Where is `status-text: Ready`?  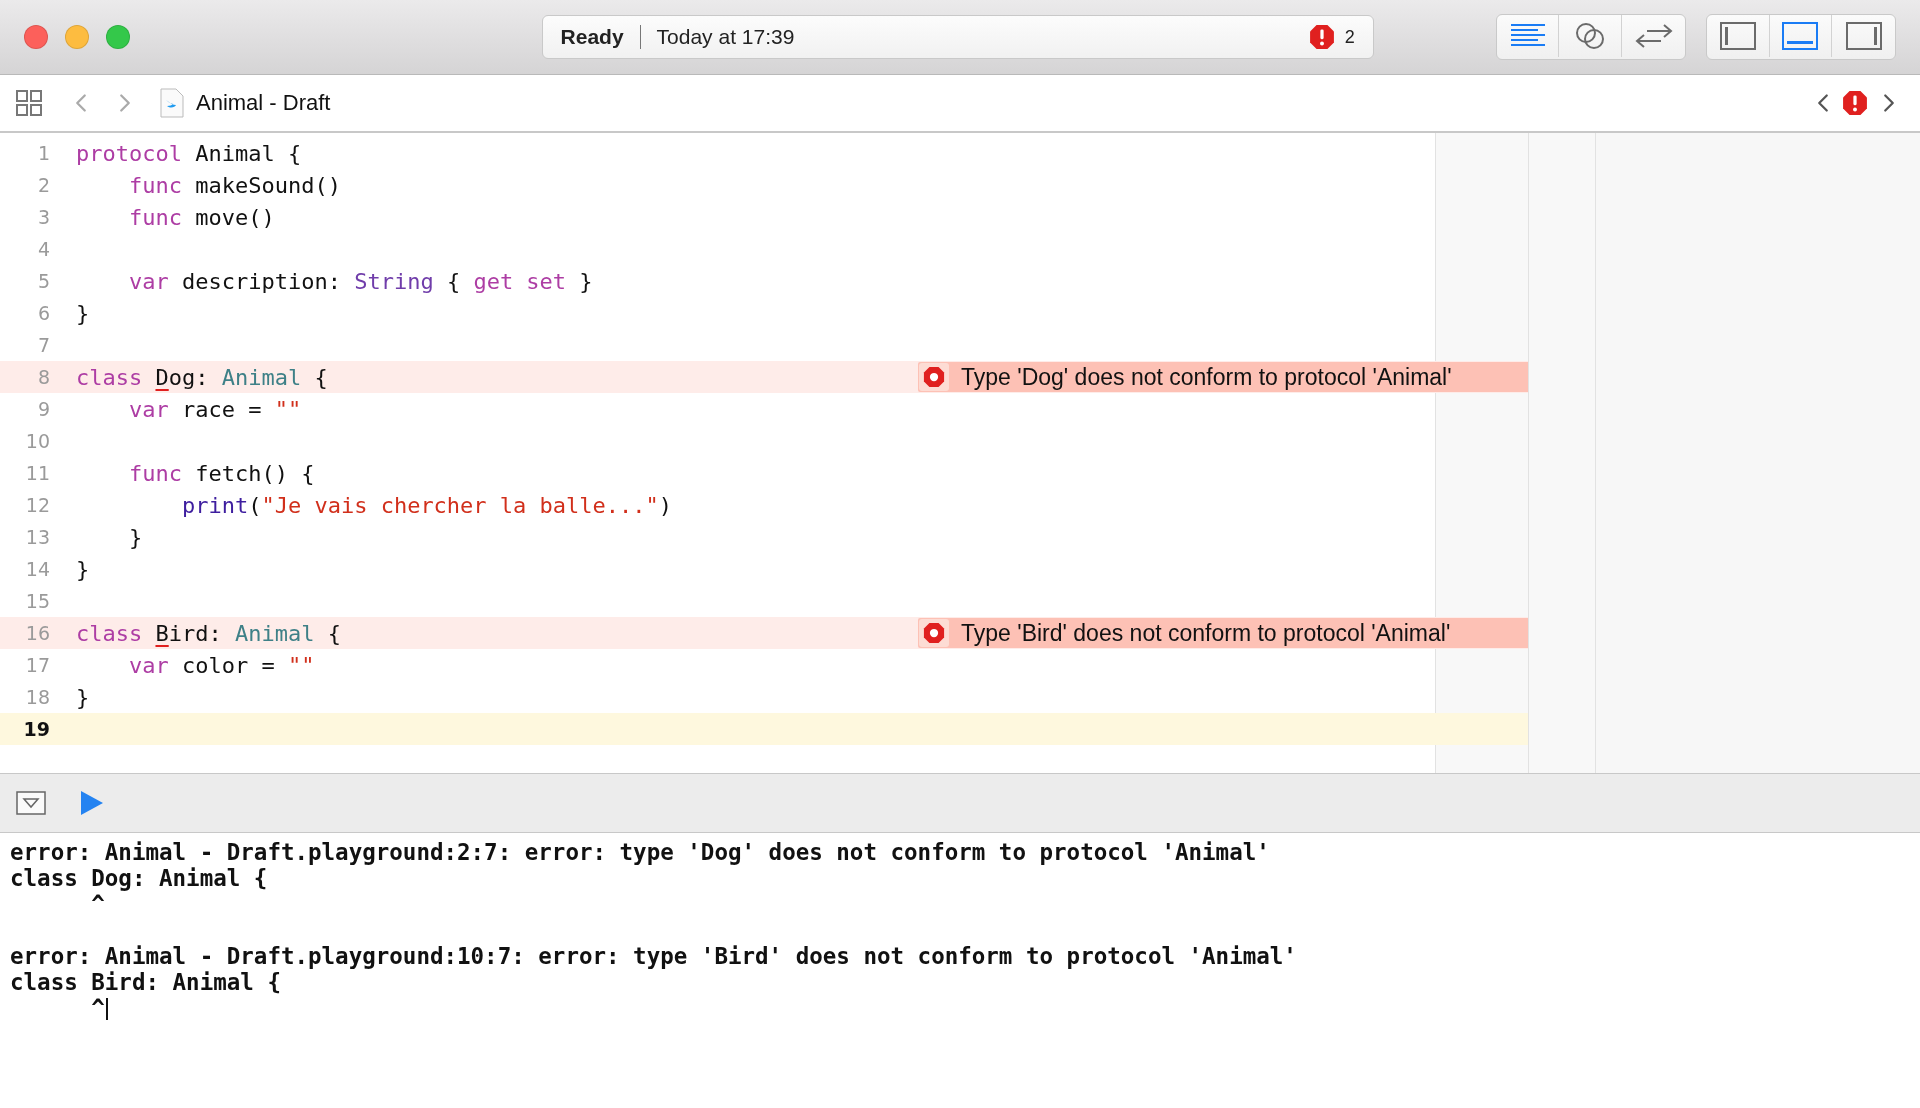
status-text: Ready is located at coordinates (592, 37).